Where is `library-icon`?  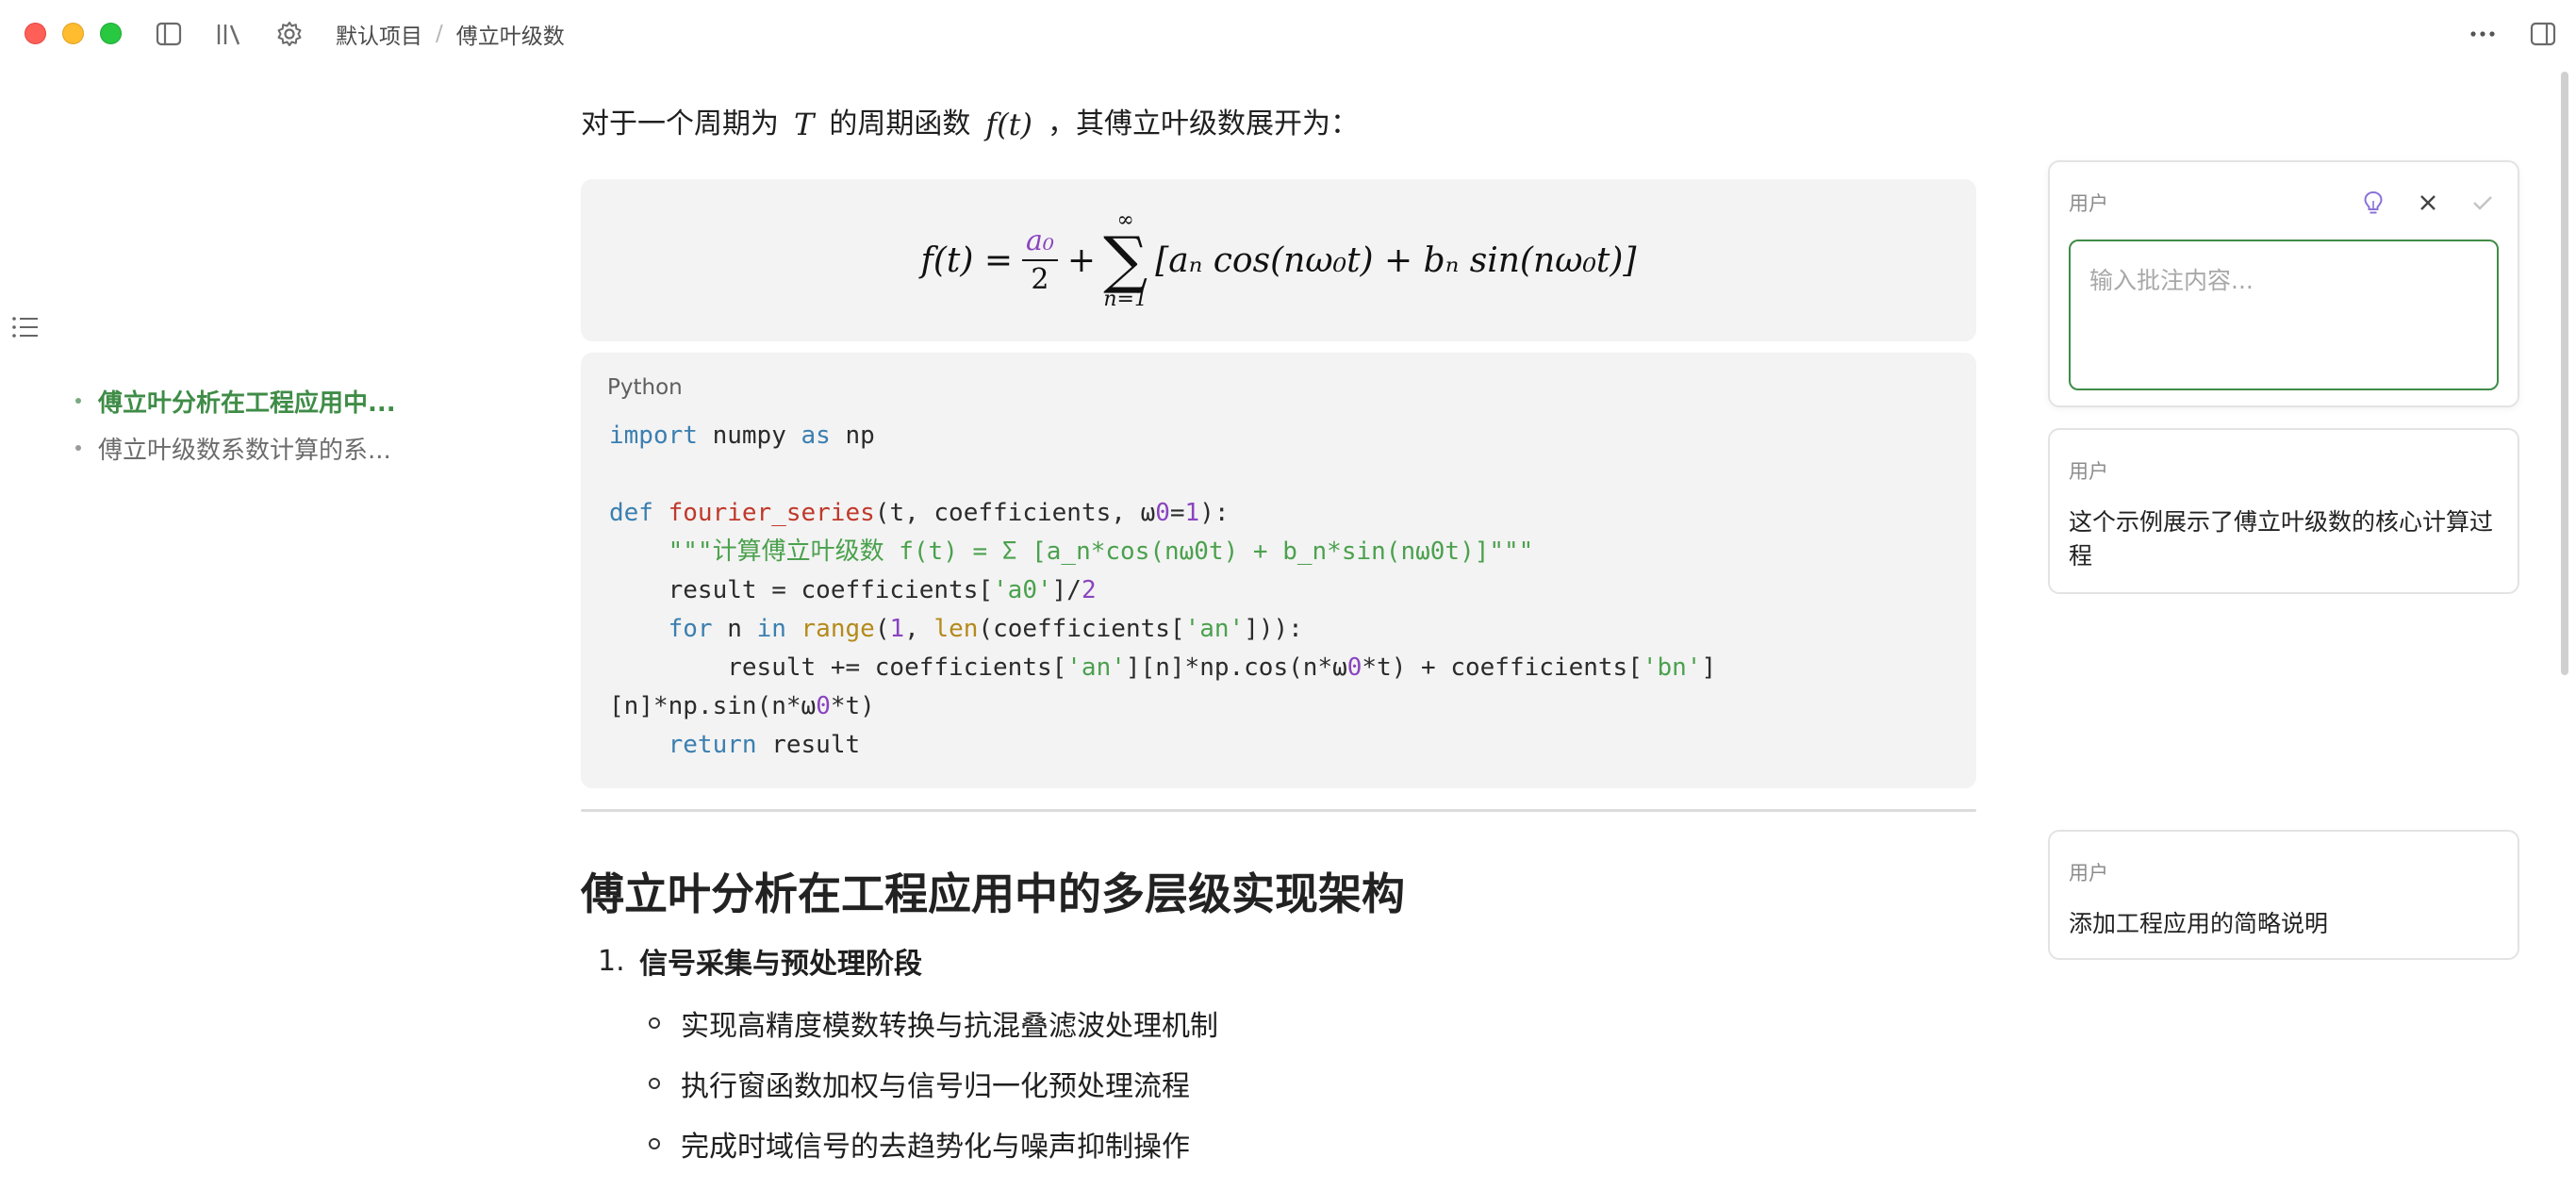 library-icon is located at coordinates (229, 34).